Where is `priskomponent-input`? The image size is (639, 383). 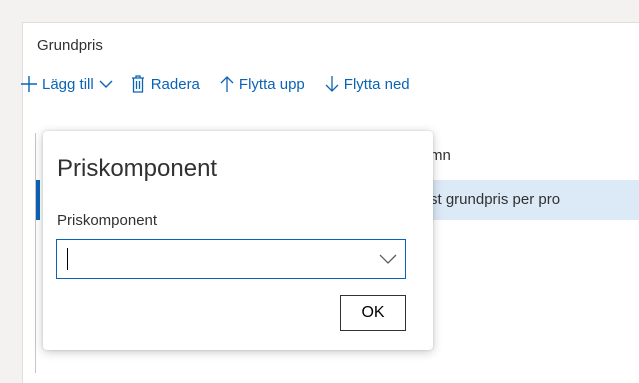 priskomponent-input is located at coordinates (215, 259).